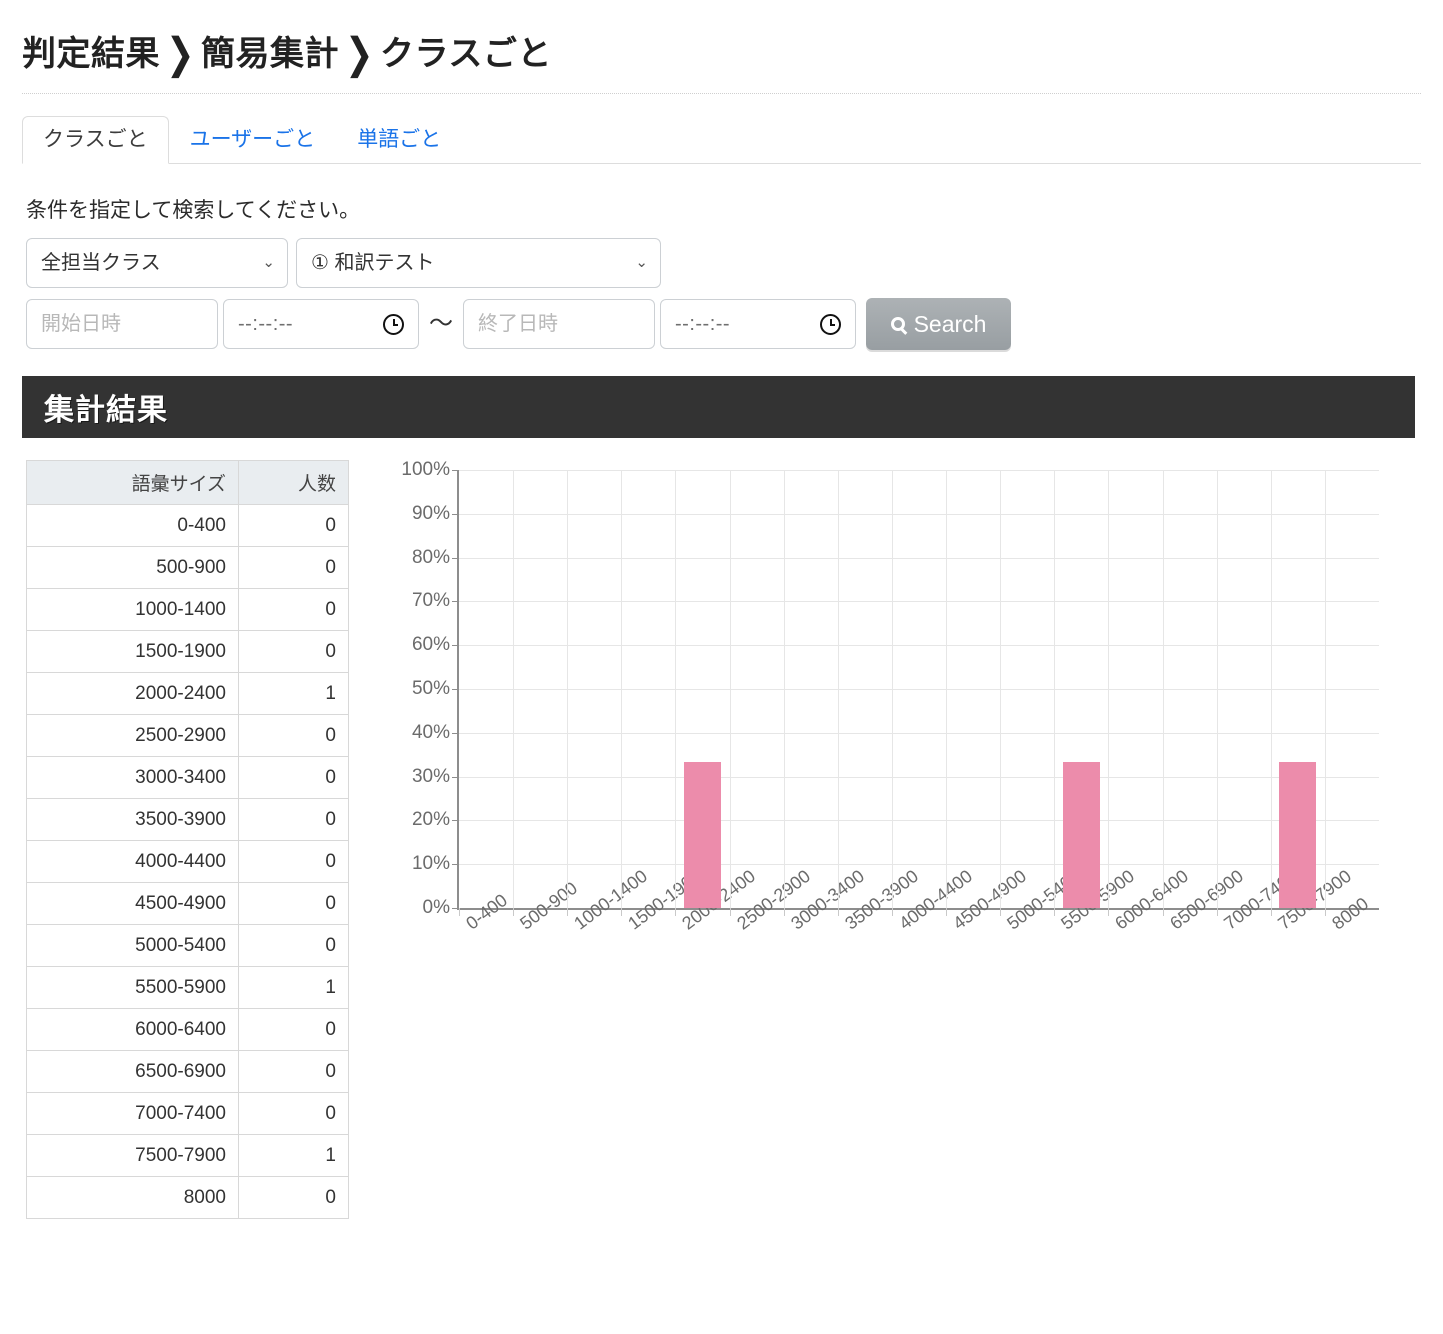  I want to click on cell-vocab-size: 2000-2400, so click(132, 693).